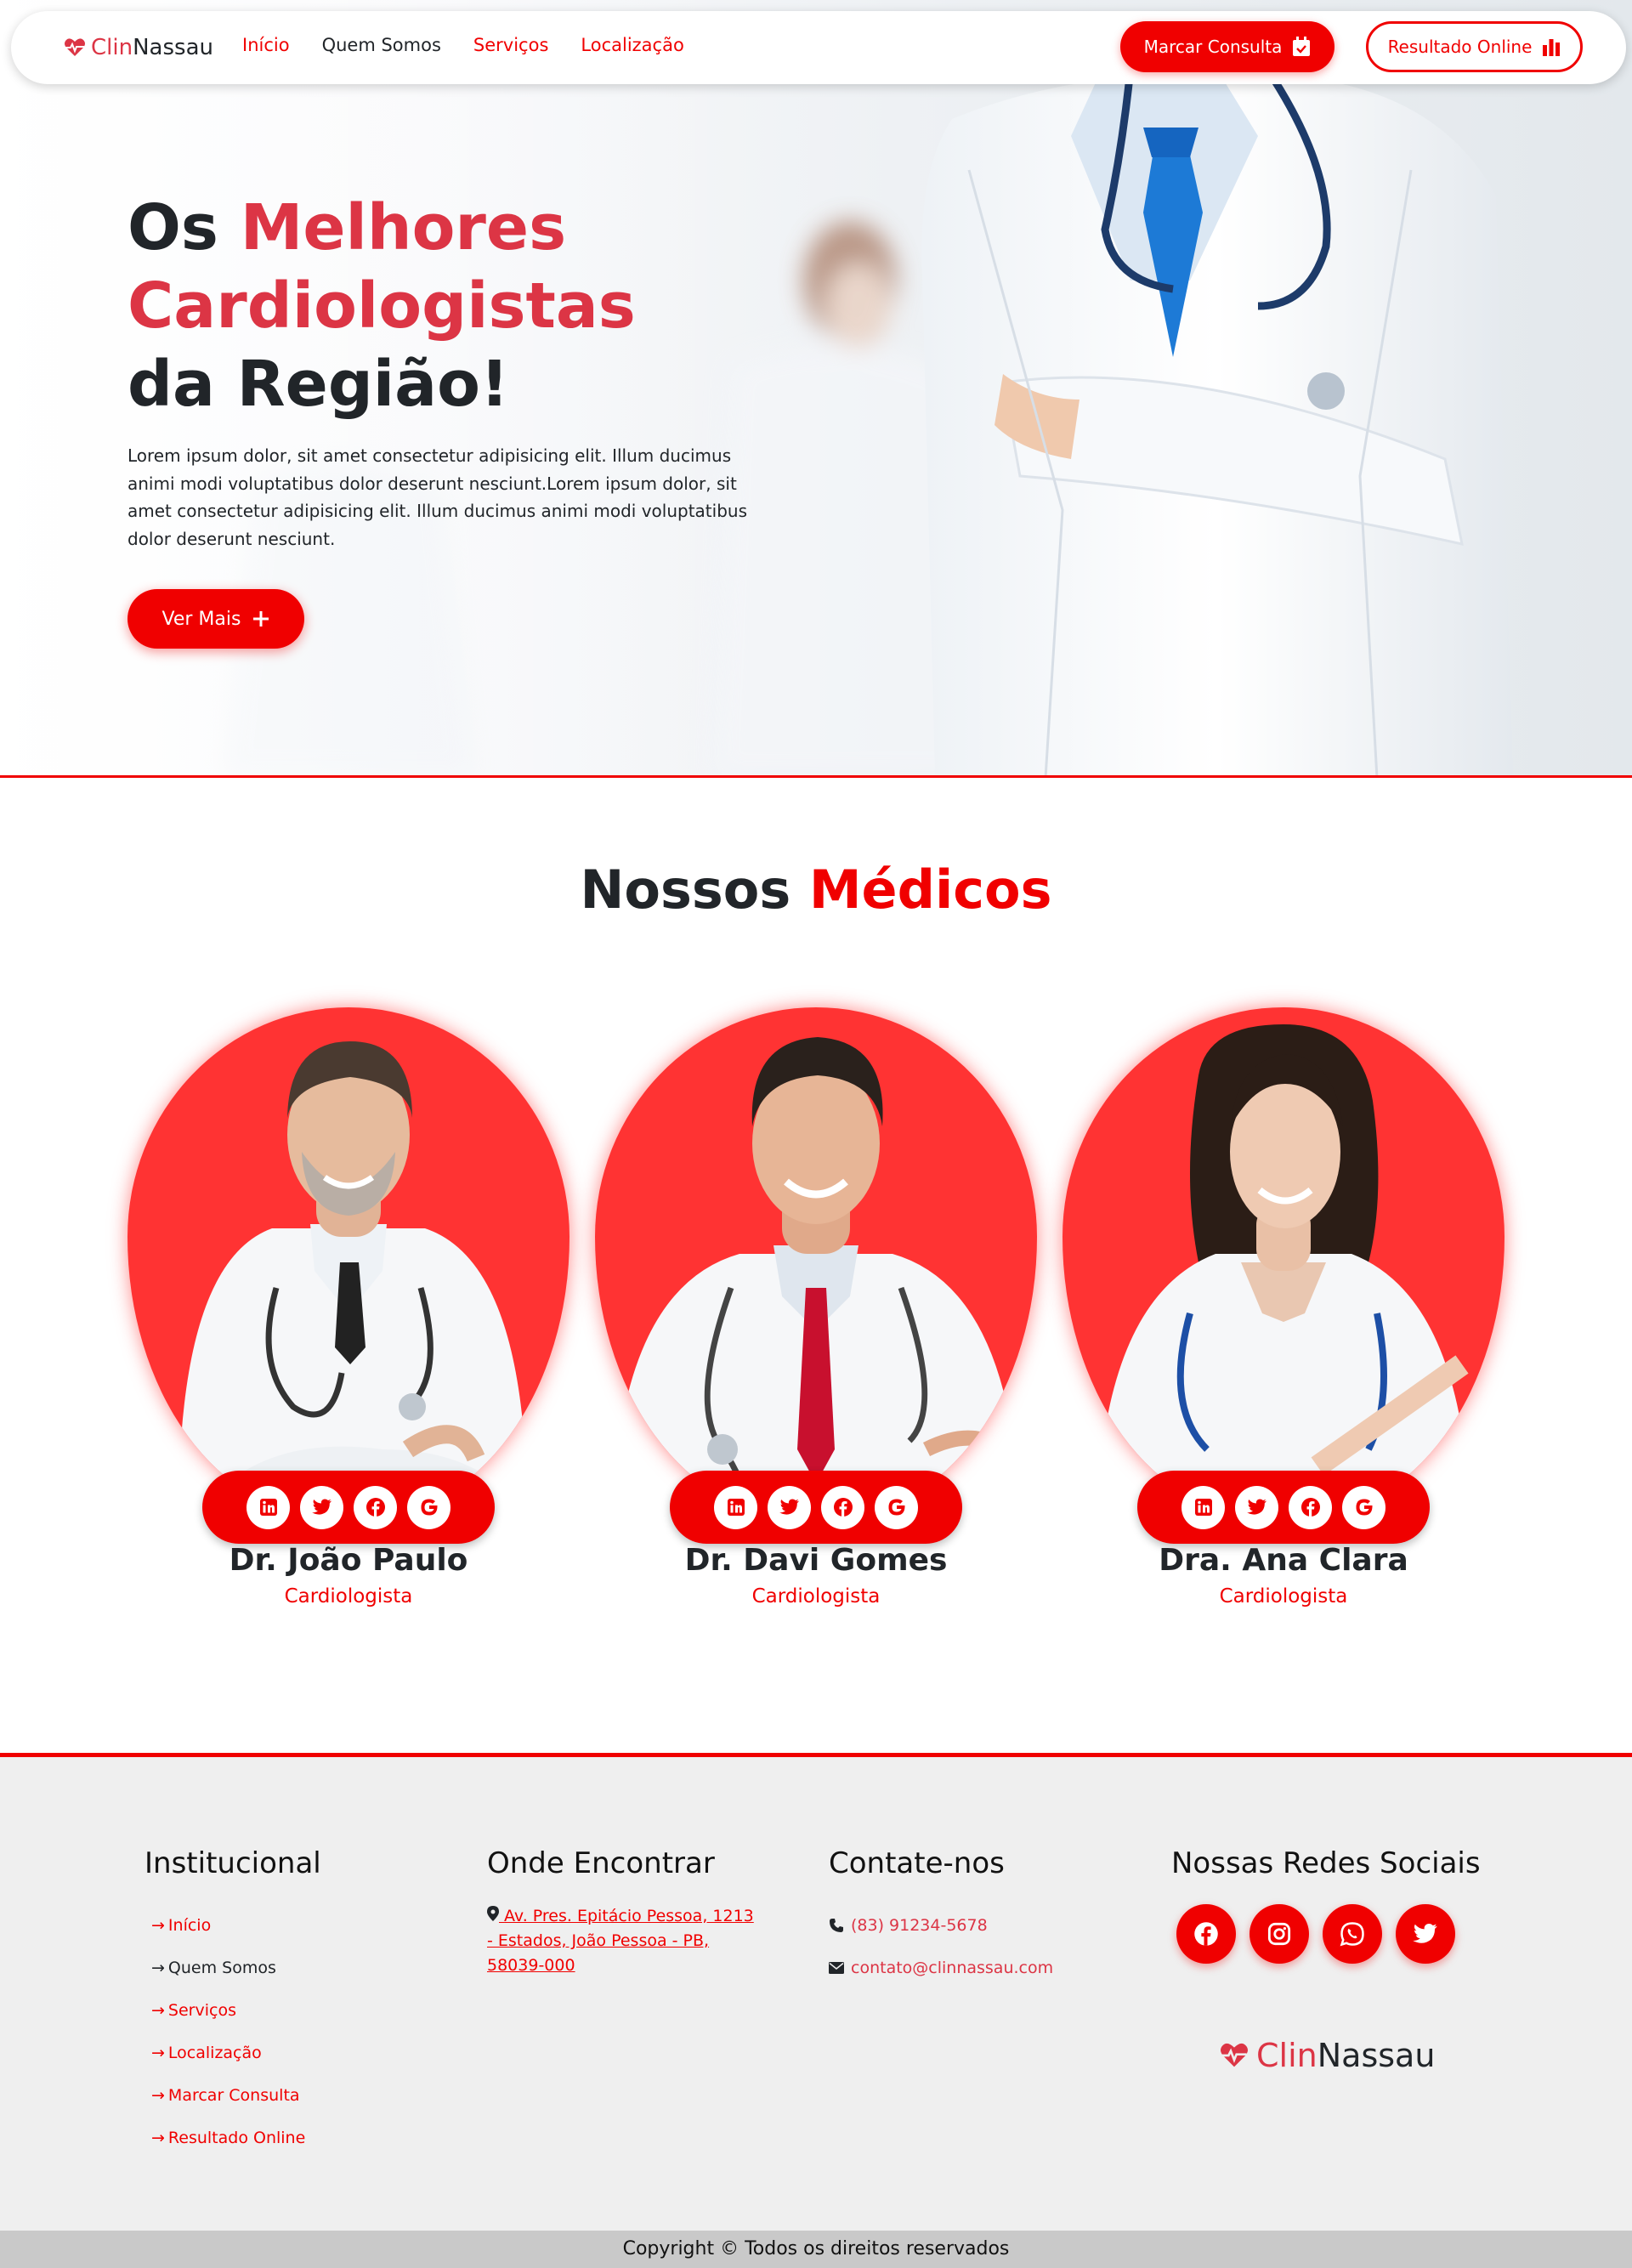 The height and width of the screenshot is (2268, 1632). Describe the element at coordinates (318, 384) in the screenshot. I see `hero-title-part4: da Região!` at that location.